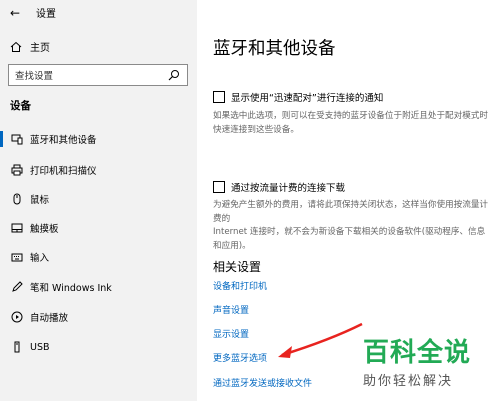  I want to click on watermark-title: 百科全说, so click(417, 353).